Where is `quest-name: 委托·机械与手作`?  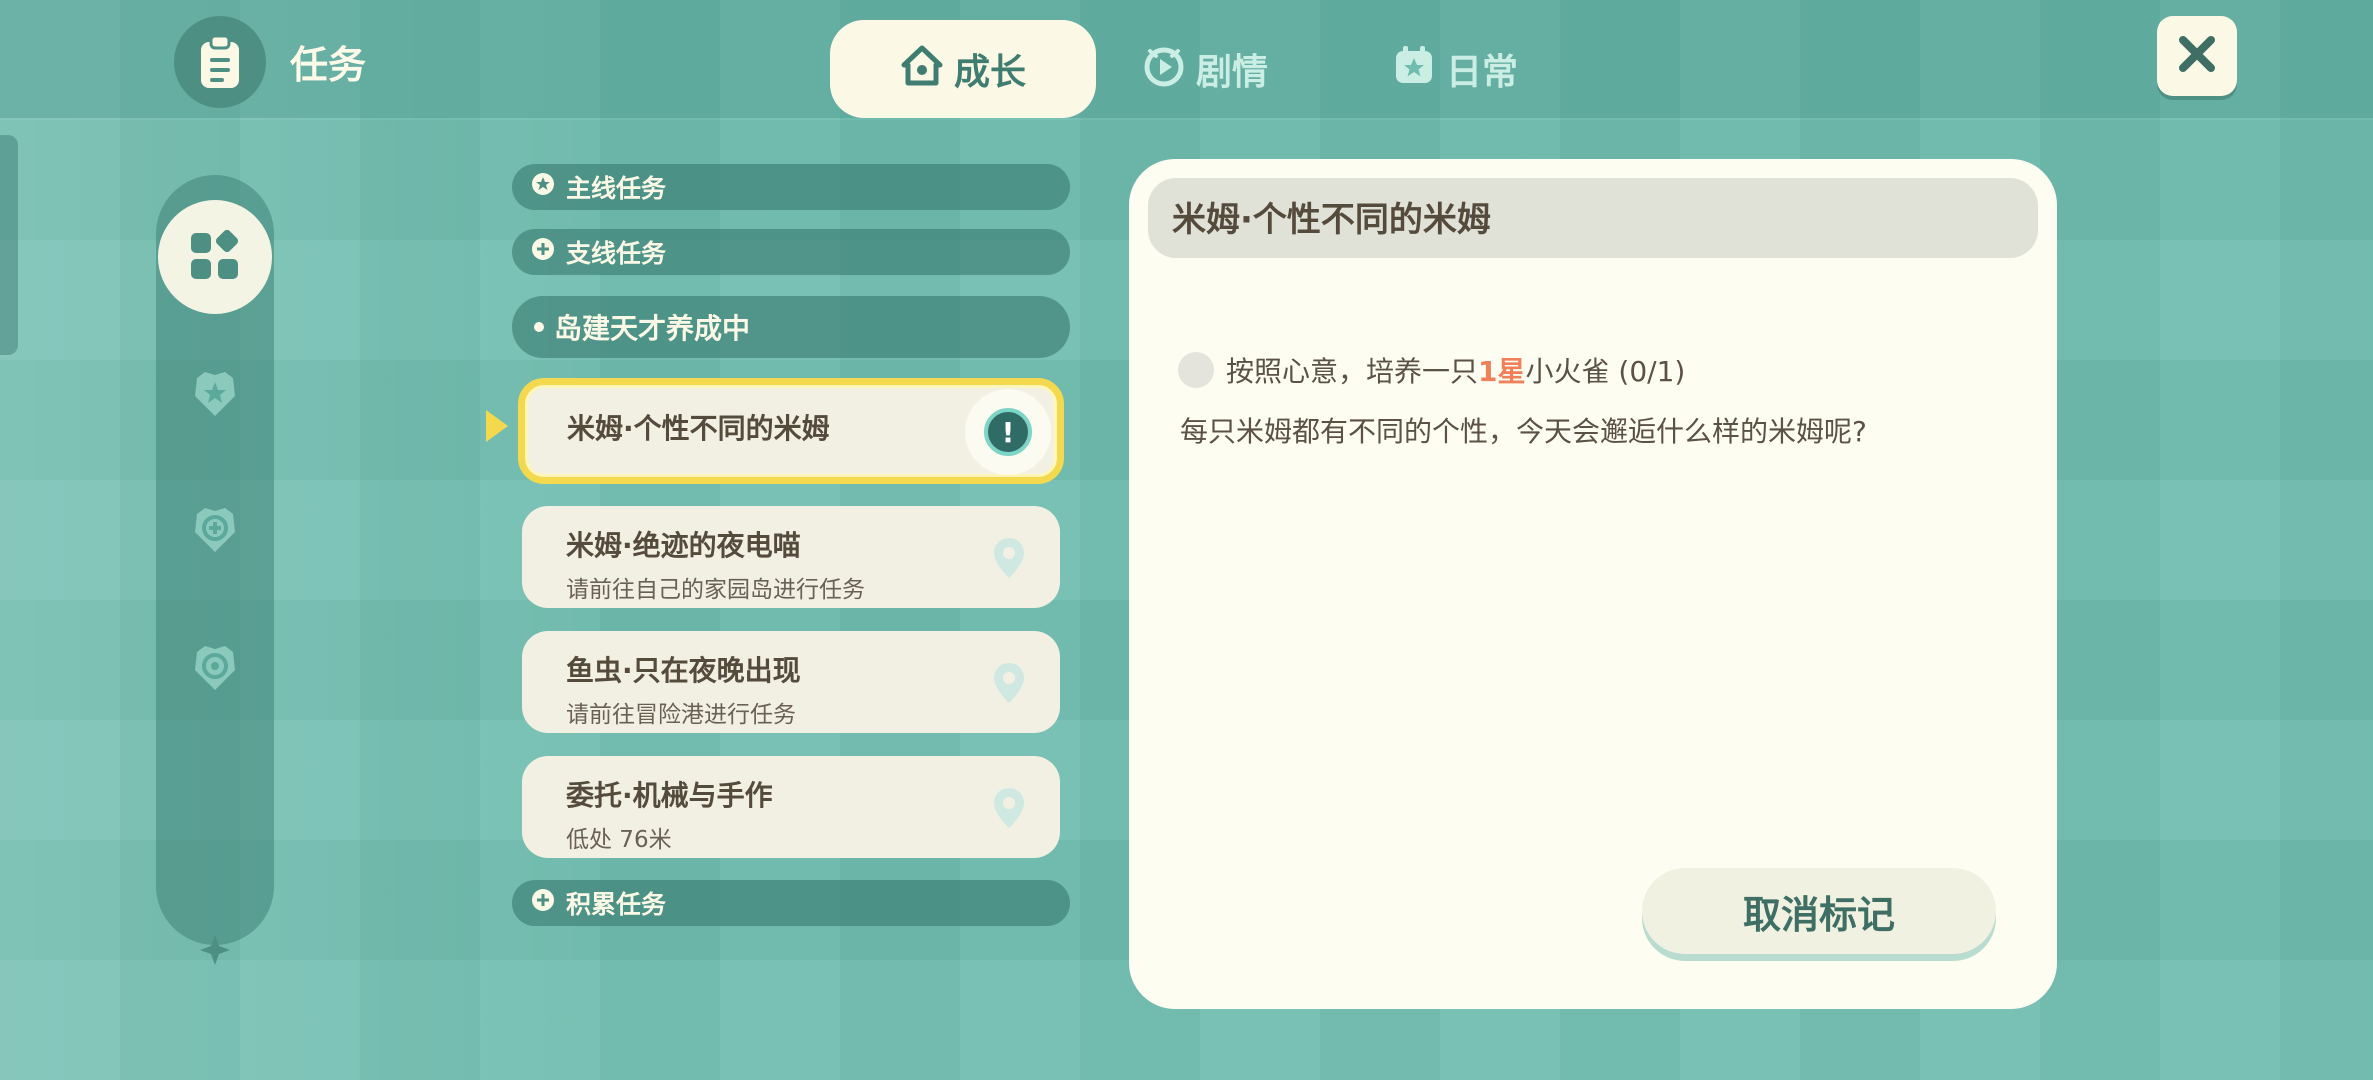 quest-name: 委托·机械与手作 is located at coordinates (669, 795).